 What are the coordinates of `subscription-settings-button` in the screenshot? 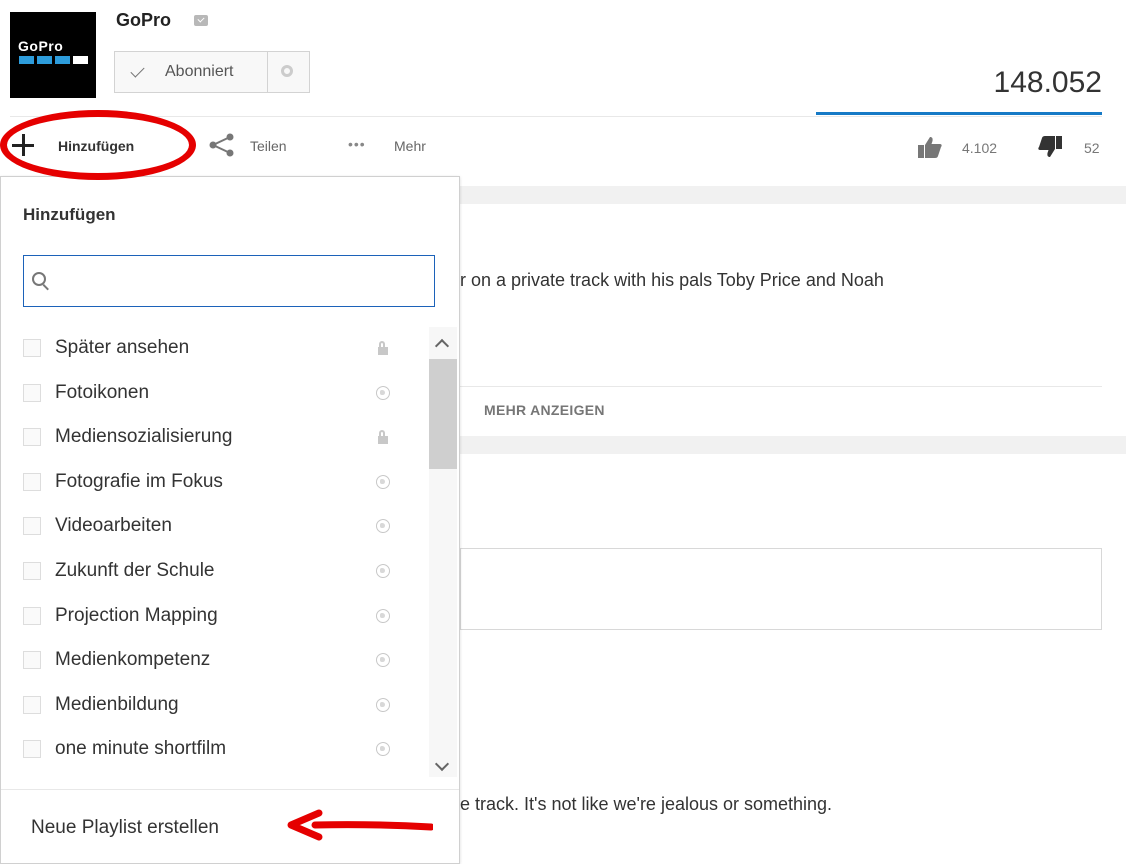 It's located at (289, 72).